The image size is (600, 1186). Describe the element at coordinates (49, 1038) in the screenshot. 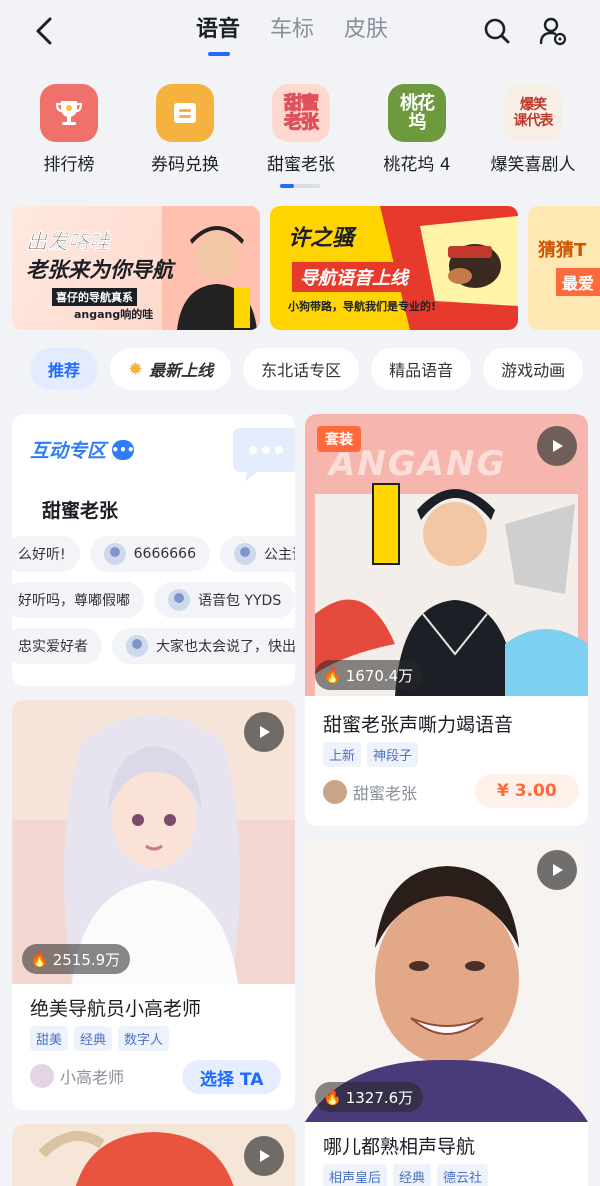

I see `tag: 甜美` at that location.